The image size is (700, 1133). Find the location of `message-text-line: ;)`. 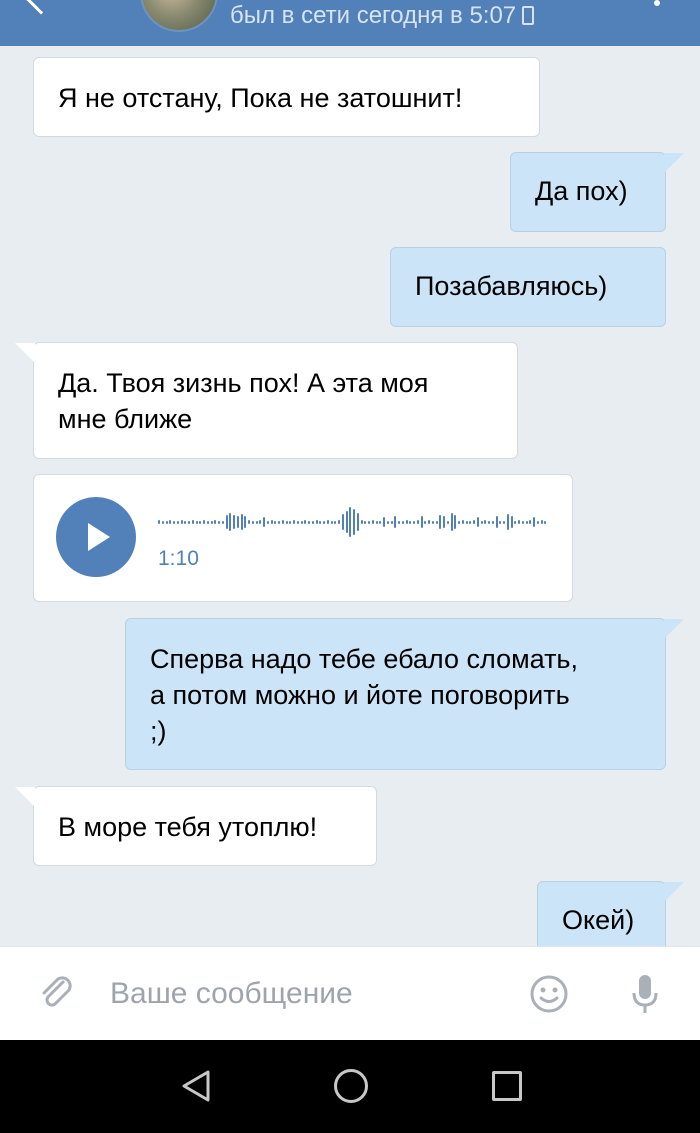

message-text-line: ;) is located at coordinates (158, 731).